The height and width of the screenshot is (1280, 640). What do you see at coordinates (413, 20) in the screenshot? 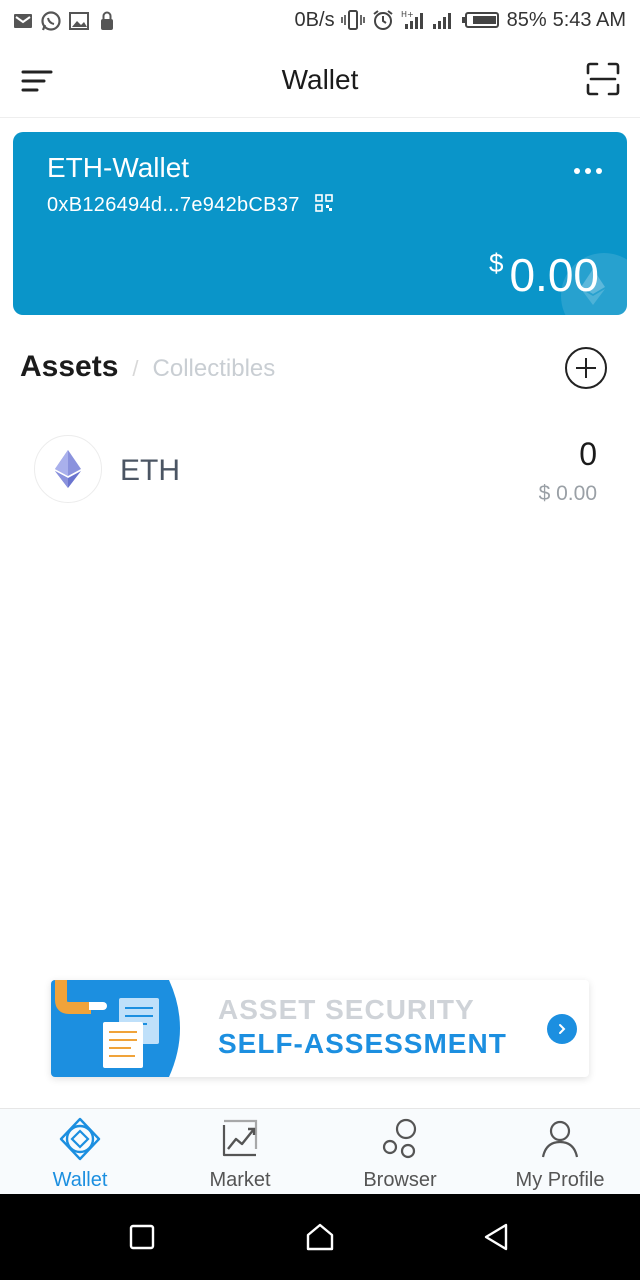
I see `signal-h-icon: H+` at bounding box center [413, 20].